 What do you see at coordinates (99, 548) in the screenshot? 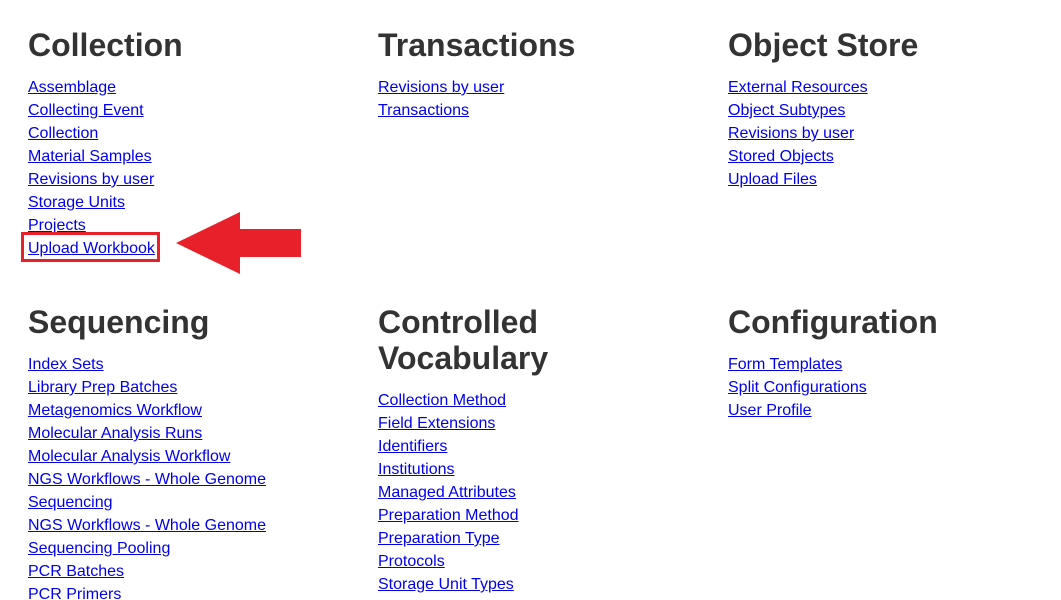
I see `link-sequencing-pooling: Sequencing Pooling` at bounding box center [99, 548].